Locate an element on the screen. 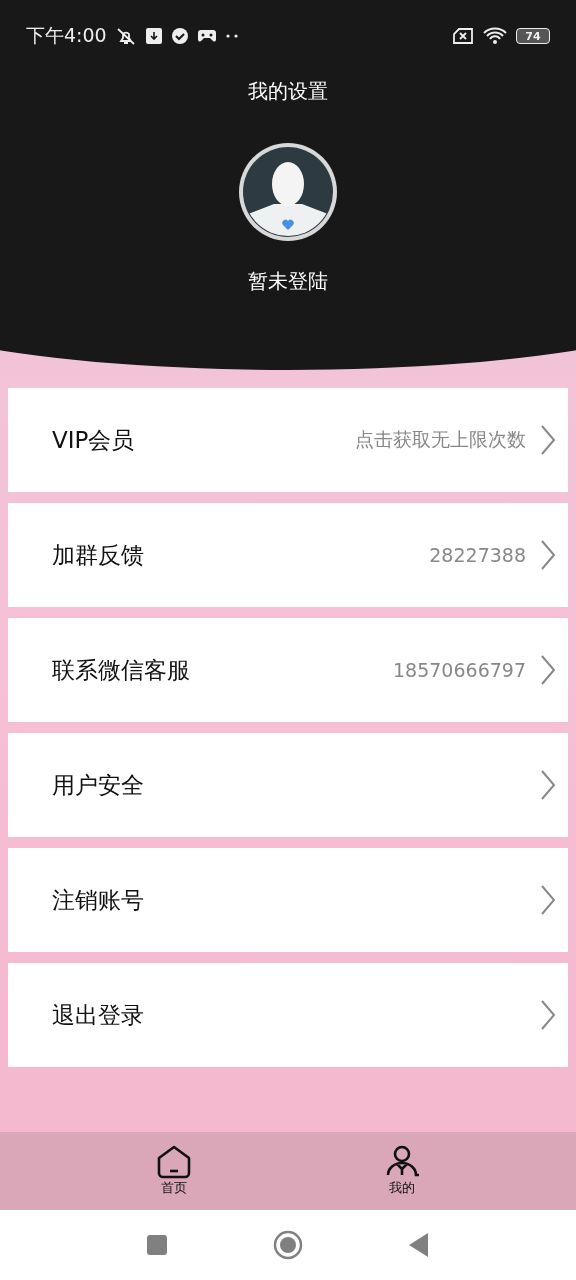 This screenshot has height=1280, width=576. menu-label: VIP会员 is located at coordinates (94, 440).